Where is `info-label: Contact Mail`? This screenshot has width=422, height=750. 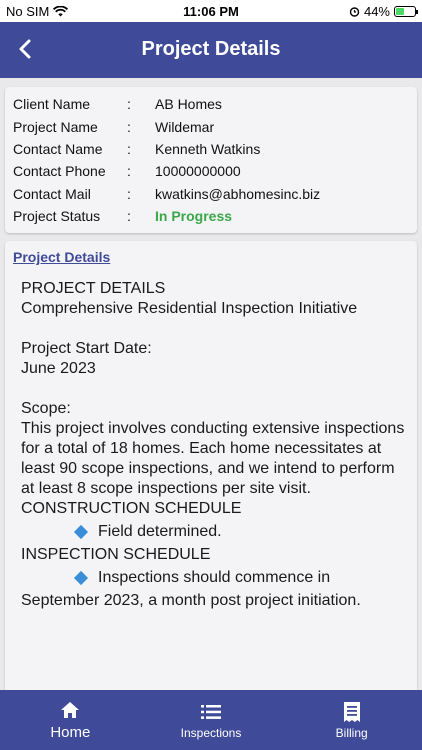 info-label: Contact Mail is located at coordinates (52, 193).